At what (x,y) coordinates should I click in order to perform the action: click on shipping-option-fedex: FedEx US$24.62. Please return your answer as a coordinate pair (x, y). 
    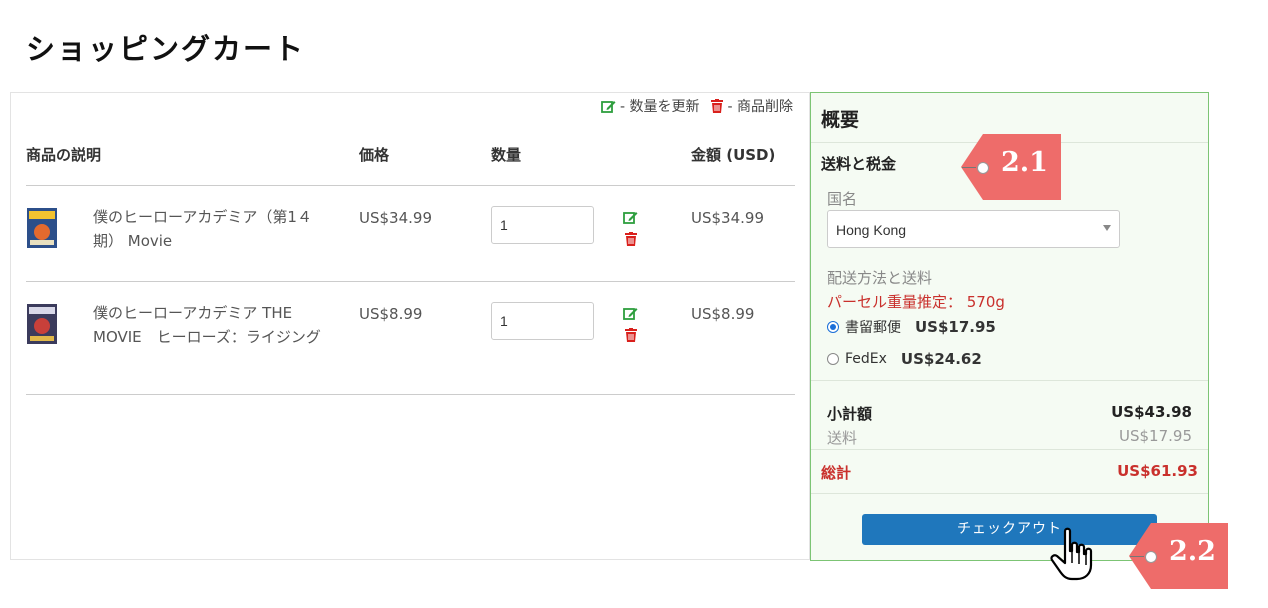
    Looking at the image, I should click on (904, 359).